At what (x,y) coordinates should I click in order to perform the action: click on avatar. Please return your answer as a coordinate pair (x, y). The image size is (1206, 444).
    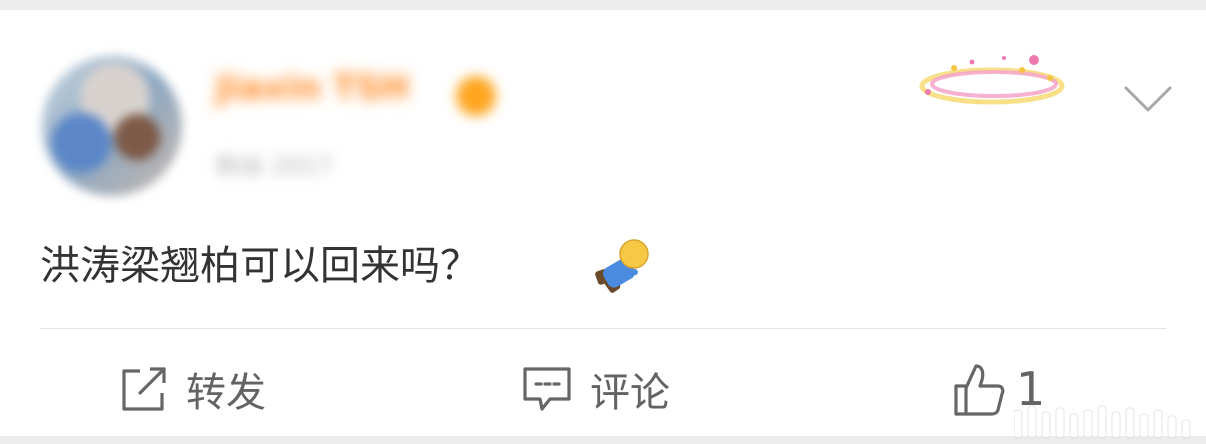
    Looking at the image, I should click on (112, 126).